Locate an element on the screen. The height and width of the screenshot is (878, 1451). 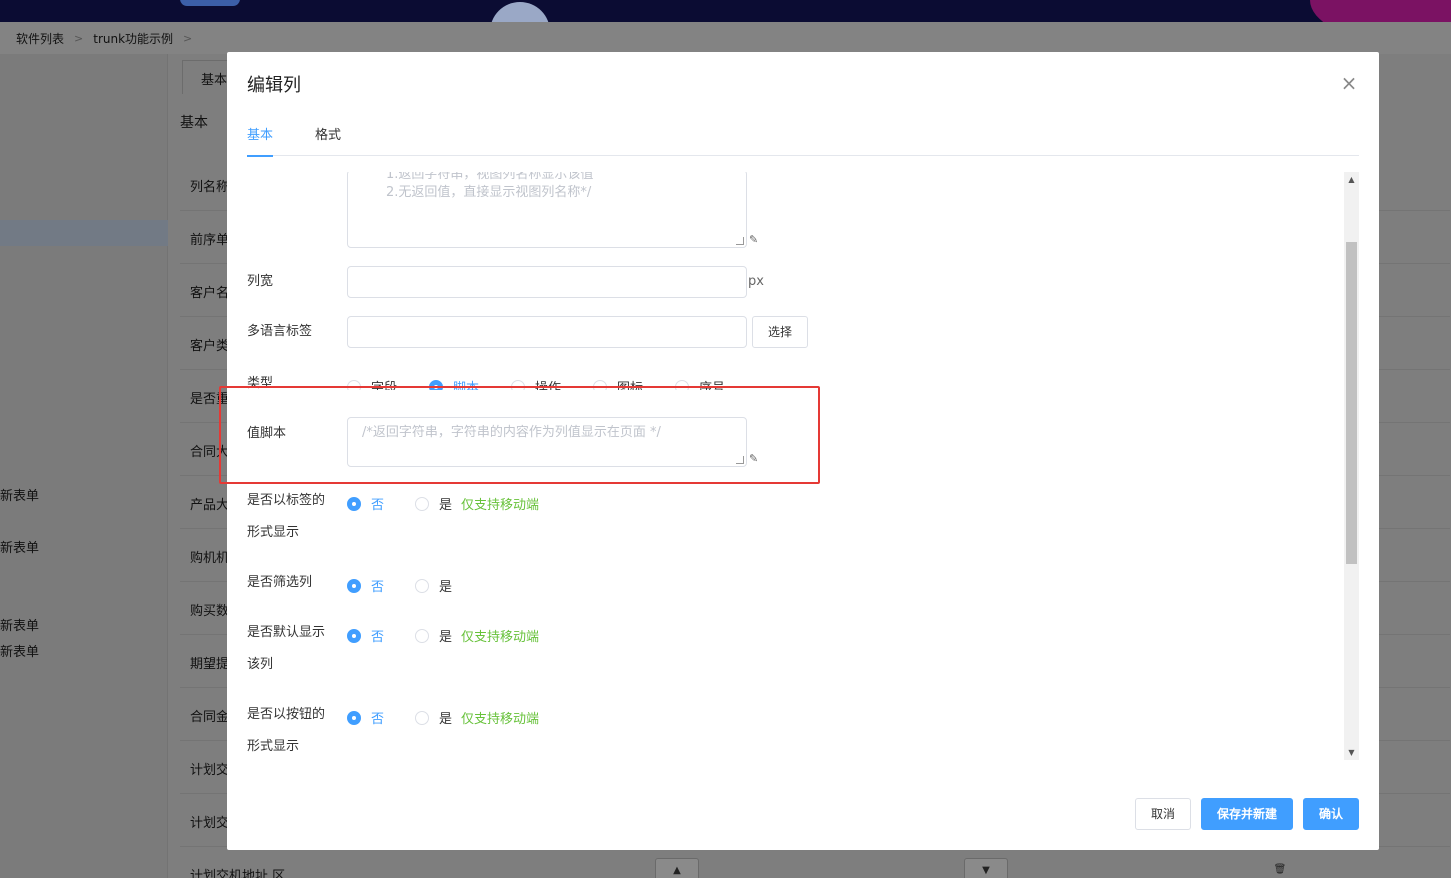
textarea-hint-line: 1.返回字符串，视图列名称显示该值 is located at coordinates (490, 177).